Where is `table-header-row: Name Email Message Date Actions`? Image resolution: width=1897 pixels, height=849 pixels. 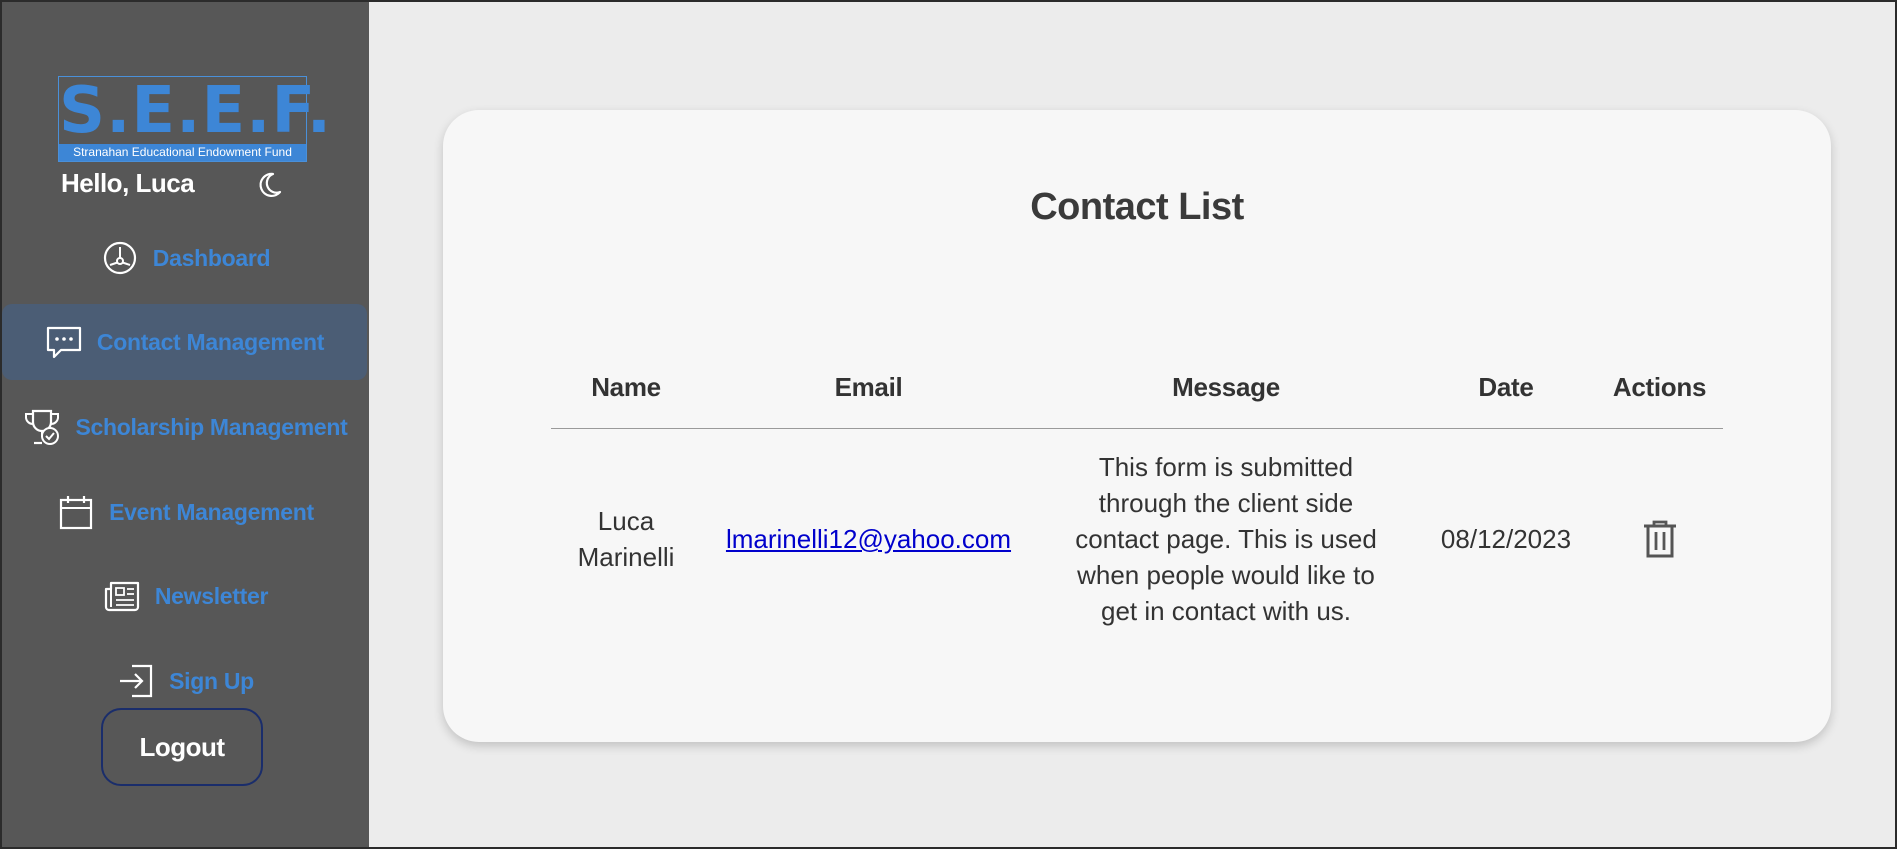 table-header-row: Name Email Message Date Actions is located at coordinates (1137, 387).